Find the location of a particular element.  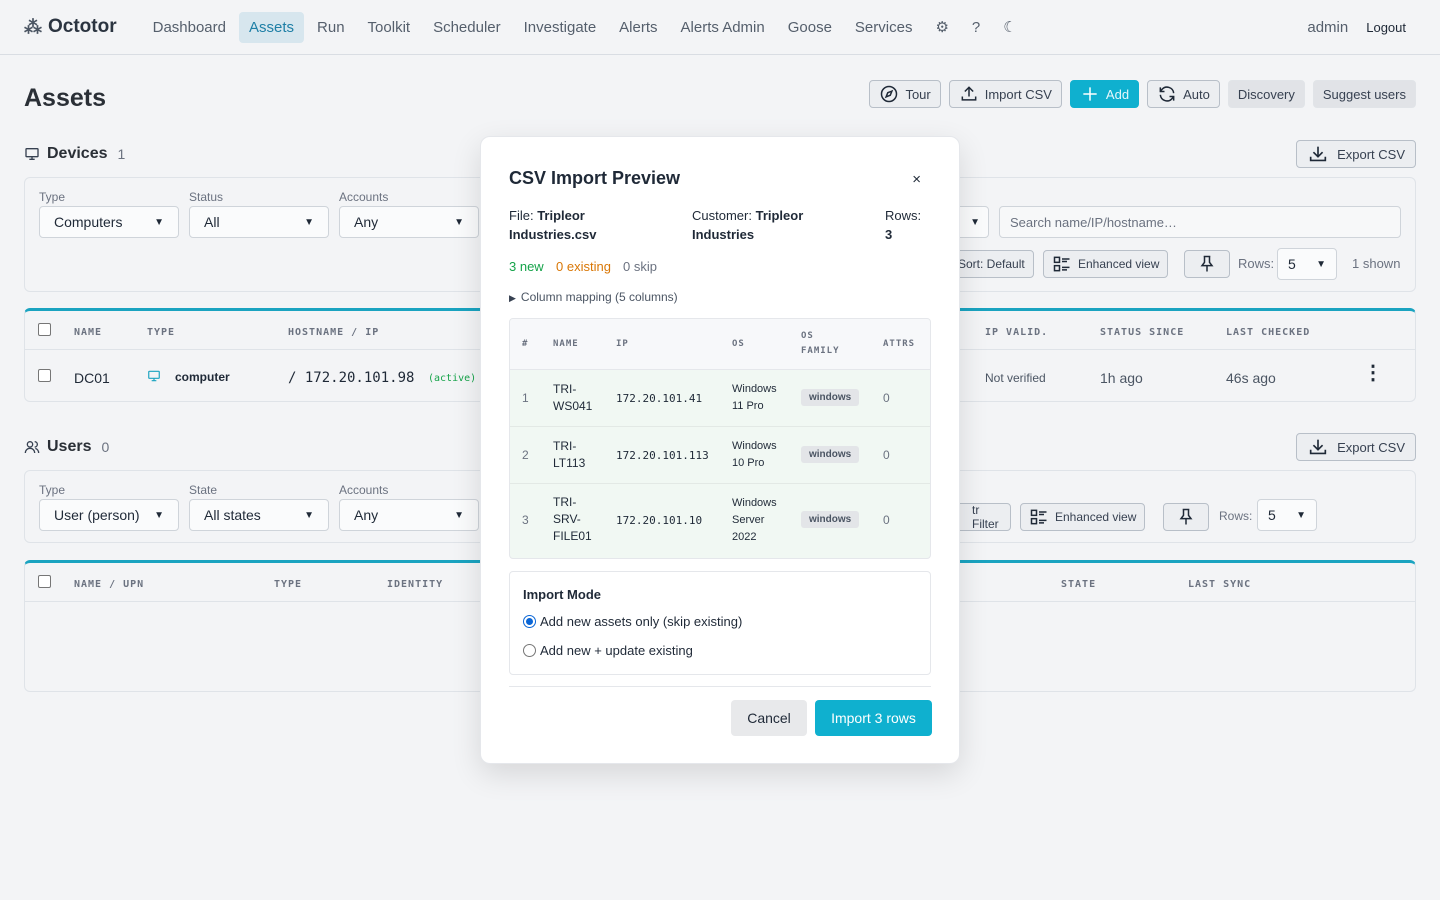

username: admin is located at coordinates (1328, 27).